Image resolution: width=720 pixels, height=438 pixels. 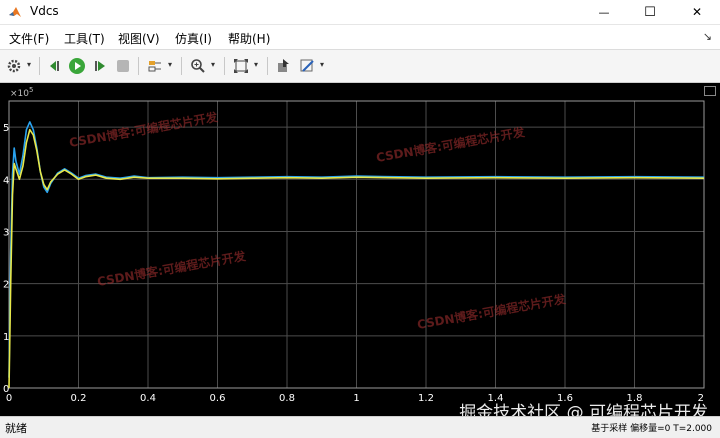 I want to click on menu-view: 视图(V), so click(x=139, y=38).